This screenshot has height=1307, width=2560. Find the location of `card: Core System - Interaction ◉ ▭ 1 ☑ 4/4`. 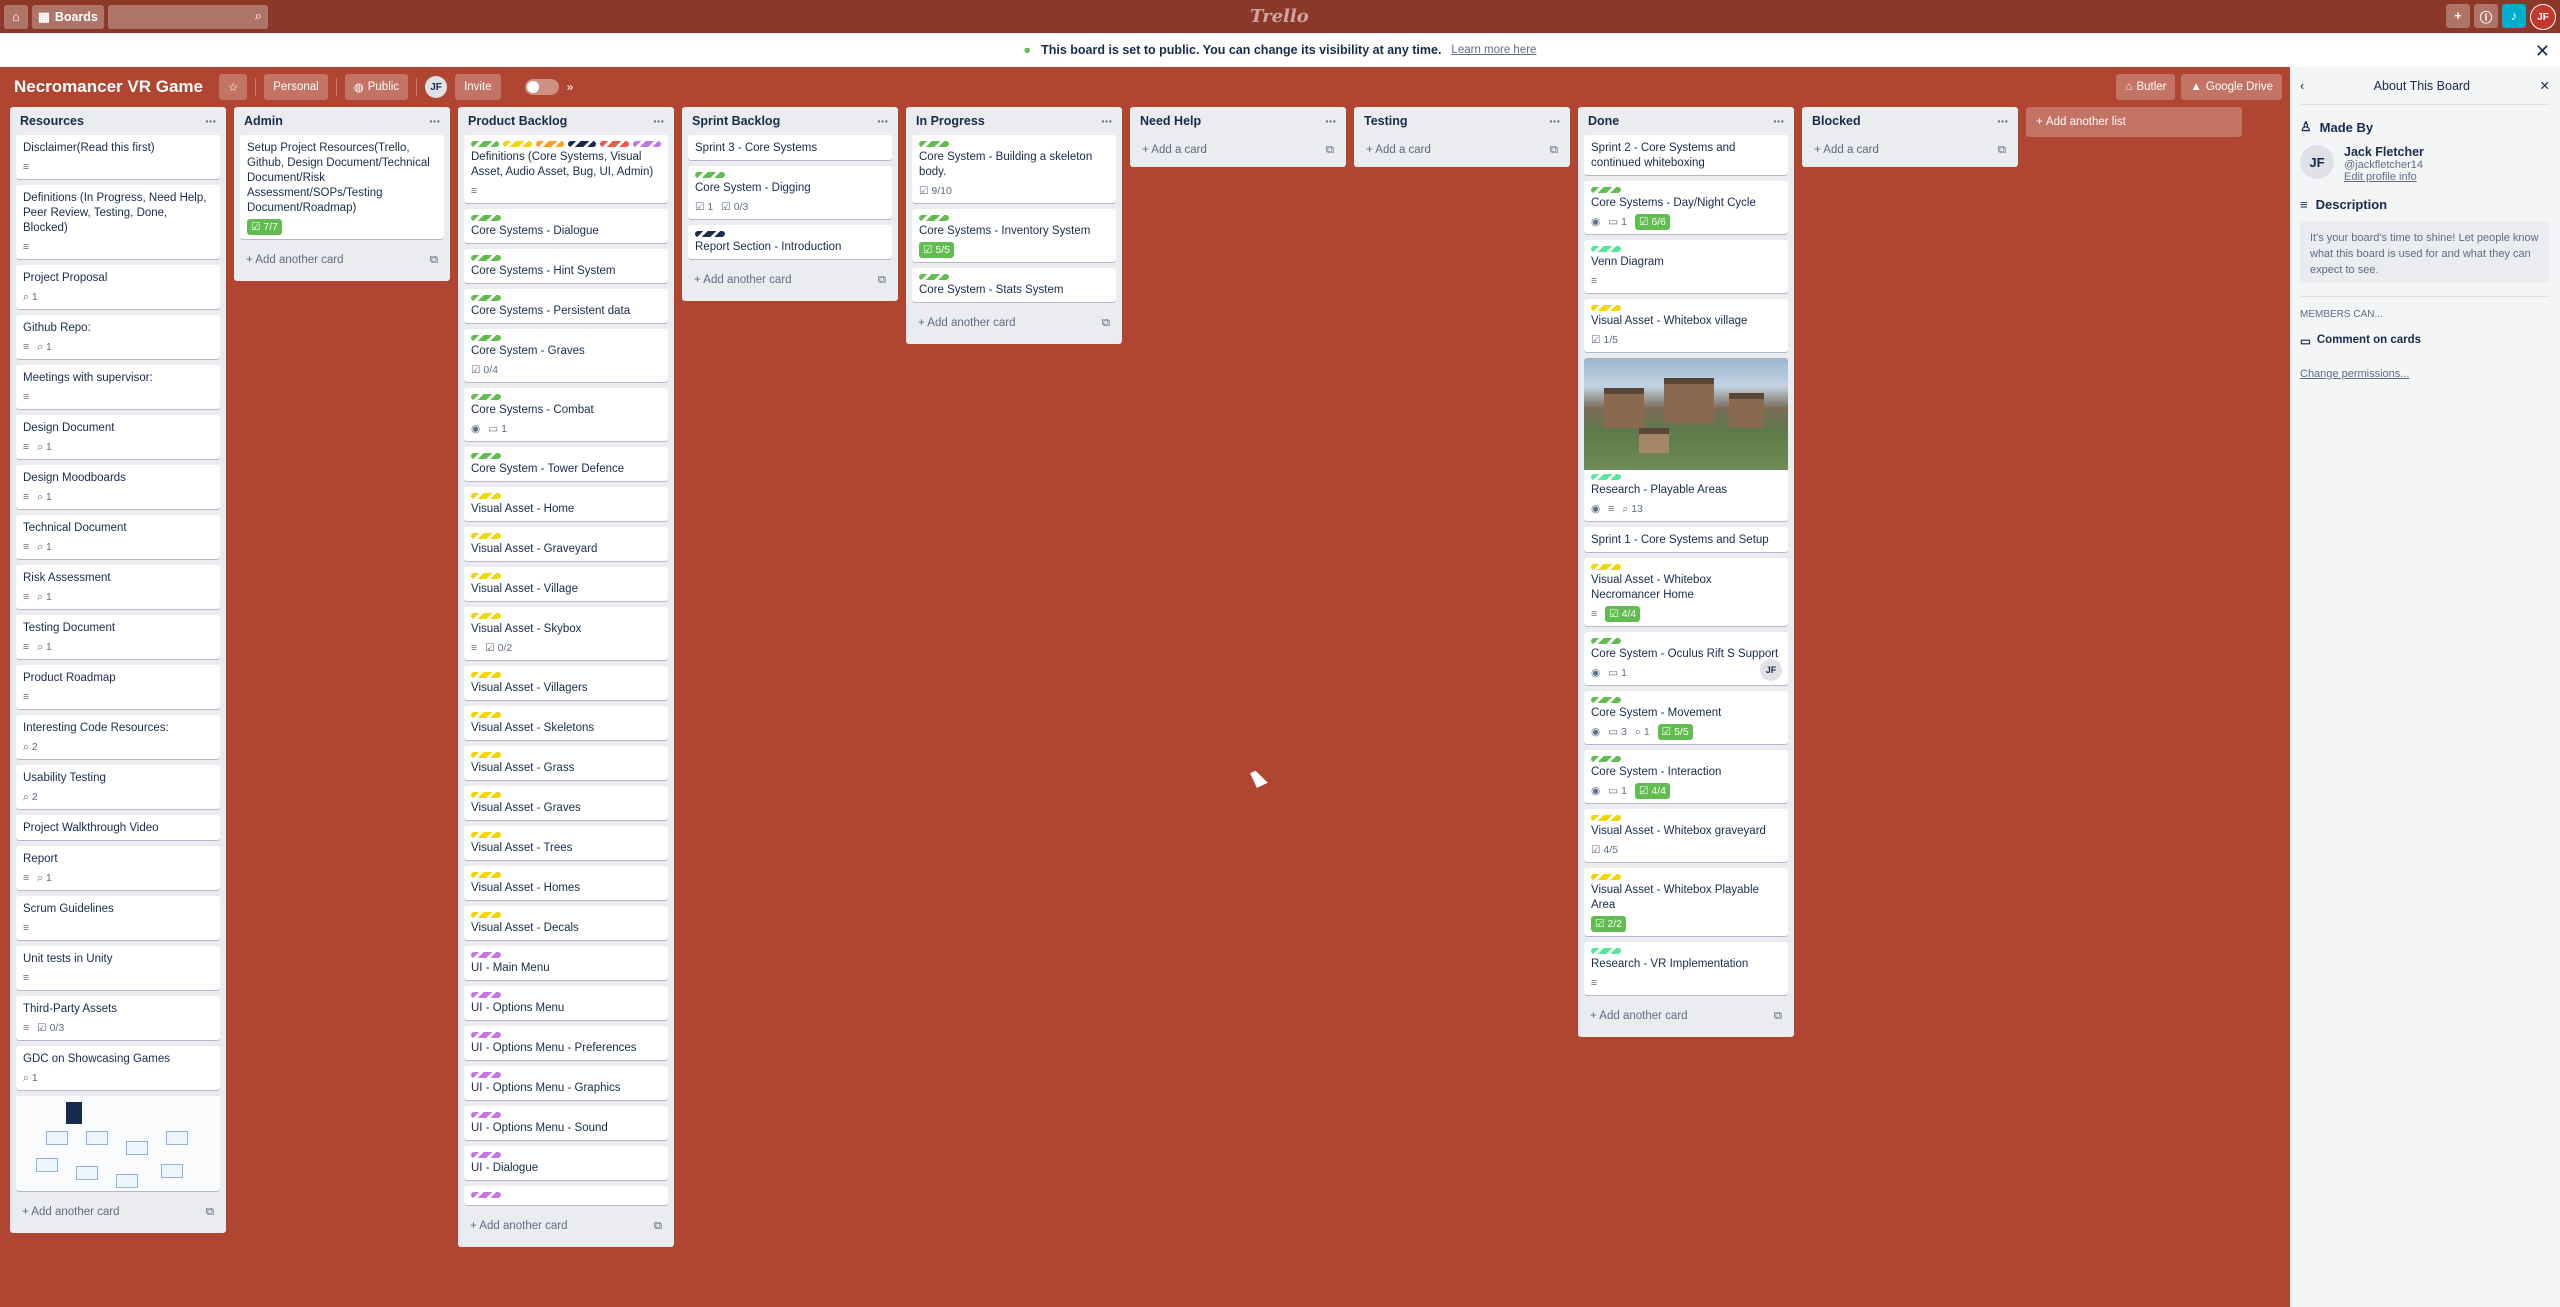

card: Core System - Interaction ◉ ▭ 1 ☑ 4/4 is located at coordinates (1686, 776).